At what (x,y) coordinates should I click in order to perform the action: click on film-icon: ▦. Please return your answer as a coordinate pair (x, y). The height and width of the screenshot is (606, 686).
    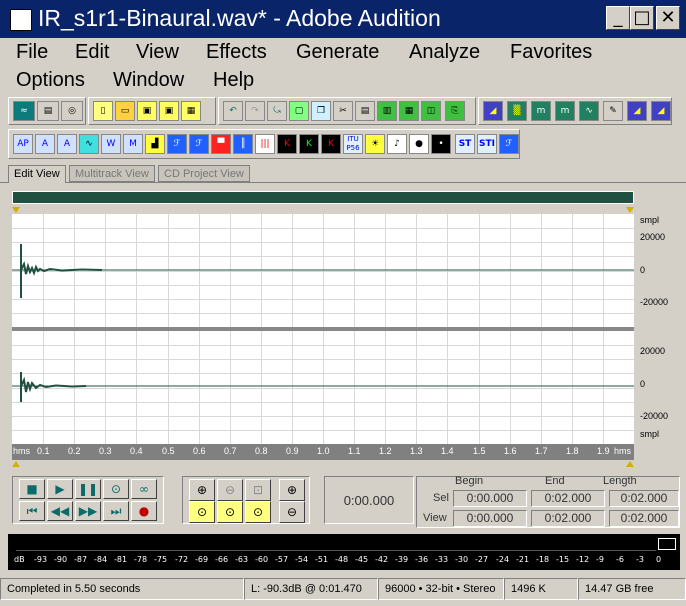
    Looking at the image, I should click on (191, 111).